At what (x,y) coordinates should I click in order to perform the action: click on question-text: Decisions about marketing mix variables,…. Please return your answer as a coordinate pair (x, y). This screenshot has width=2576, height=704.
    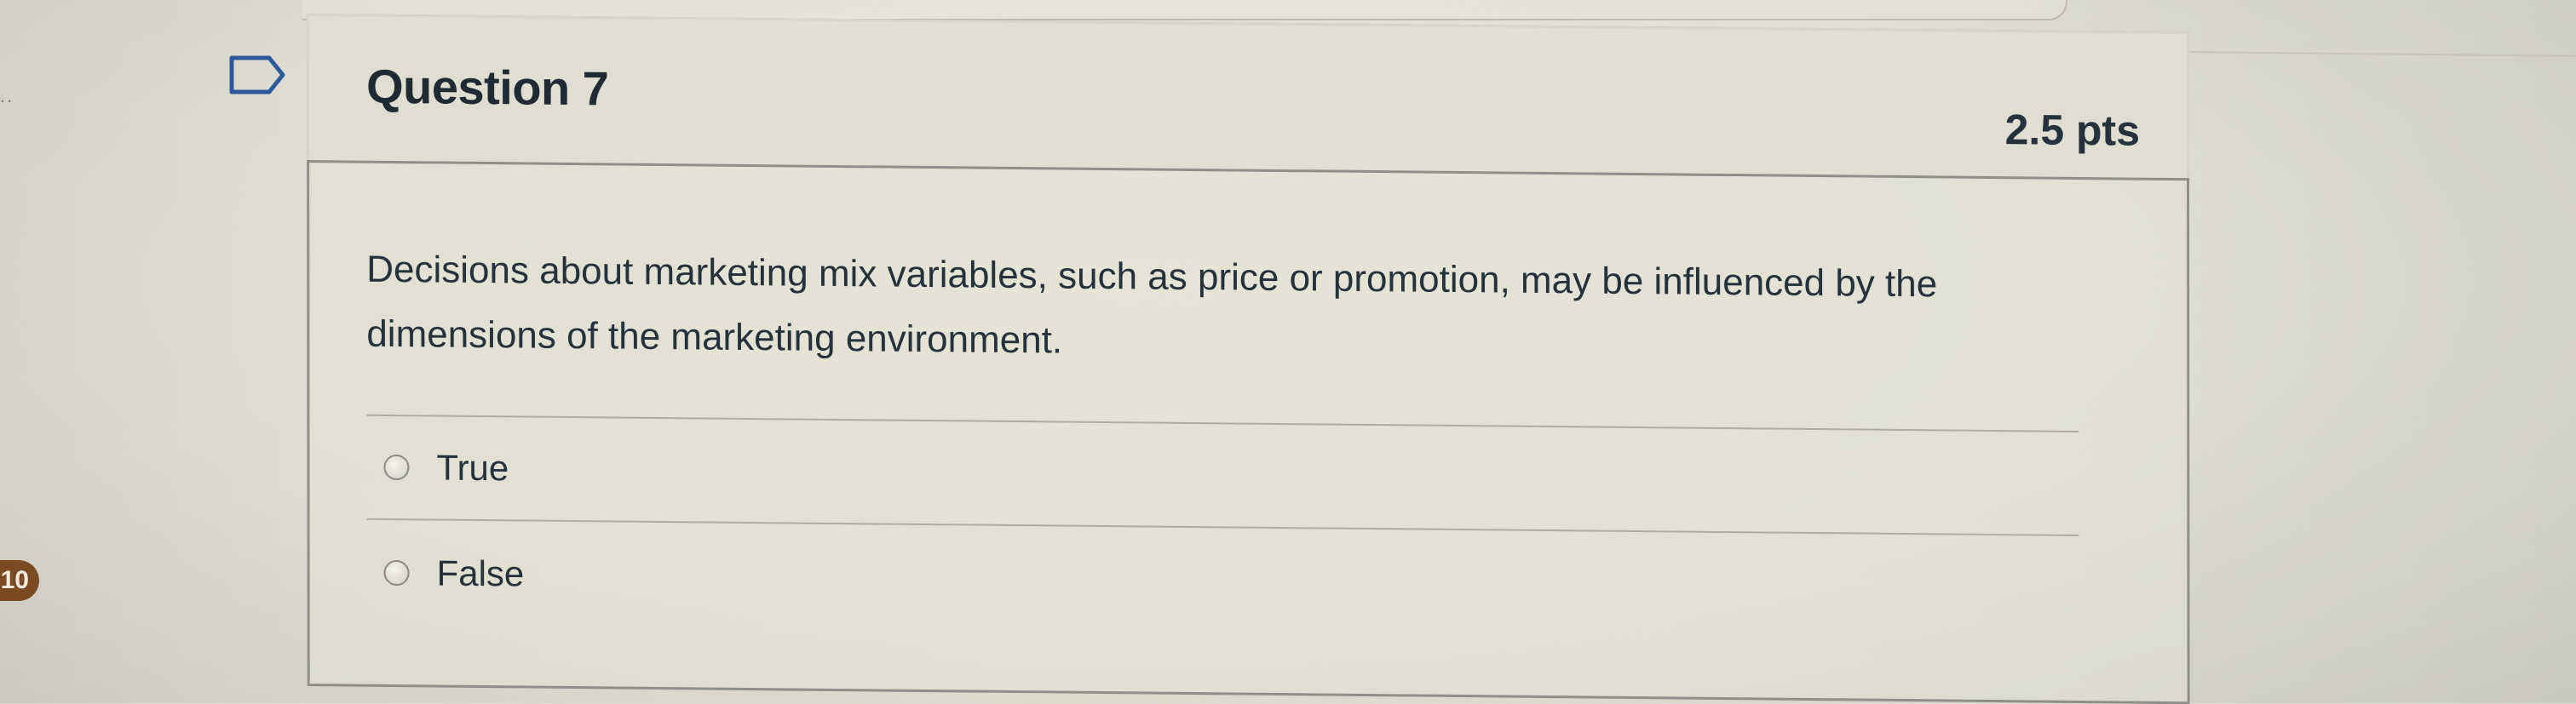
    Looking at the image, I should click on (1152, 305).